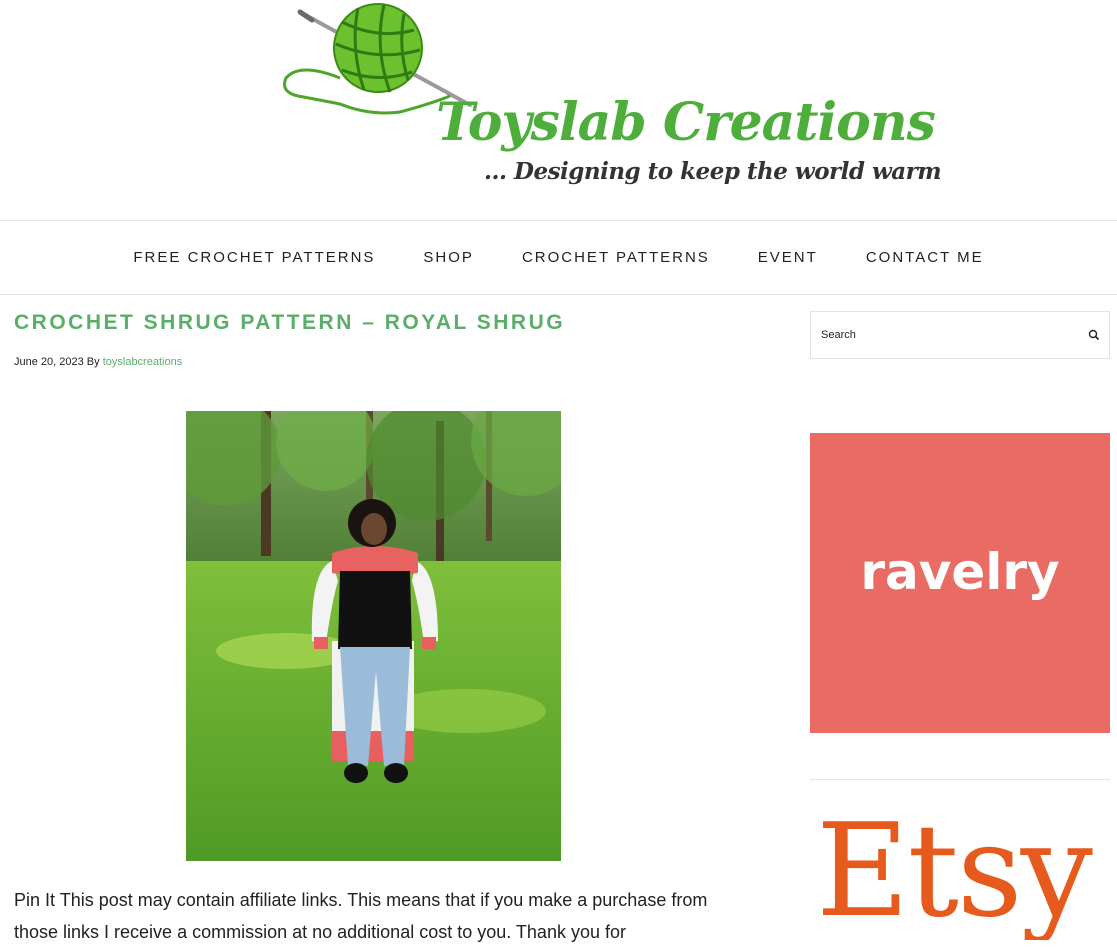 This screenshot has width=1117, height=948. What do you see at coordinates (951, 335) in the screenshot?
I see `search-input` at bounding box center [951, 335].